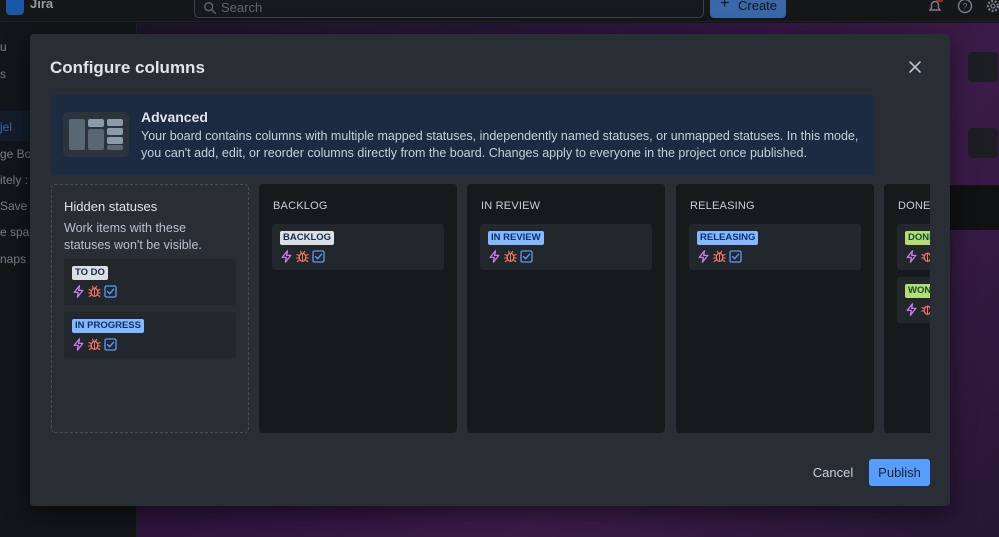 The image size is (999, 537). What do you see at coordinates (300, 206) in the screenshot?
I see `column-title: BACKLOG` at bounding box center [300, 206].